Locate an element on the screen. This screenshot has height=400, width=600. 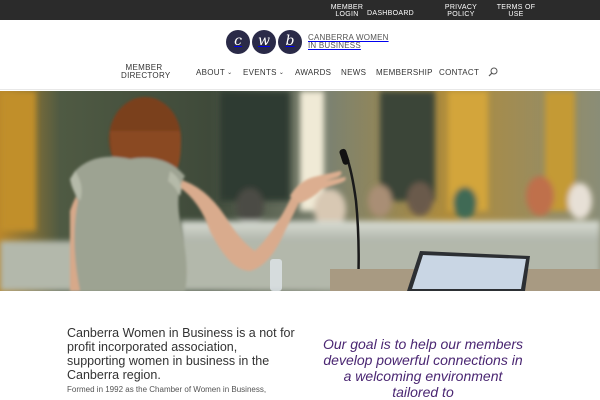
logo-marks: c w b is located at coordinates (265, 42).